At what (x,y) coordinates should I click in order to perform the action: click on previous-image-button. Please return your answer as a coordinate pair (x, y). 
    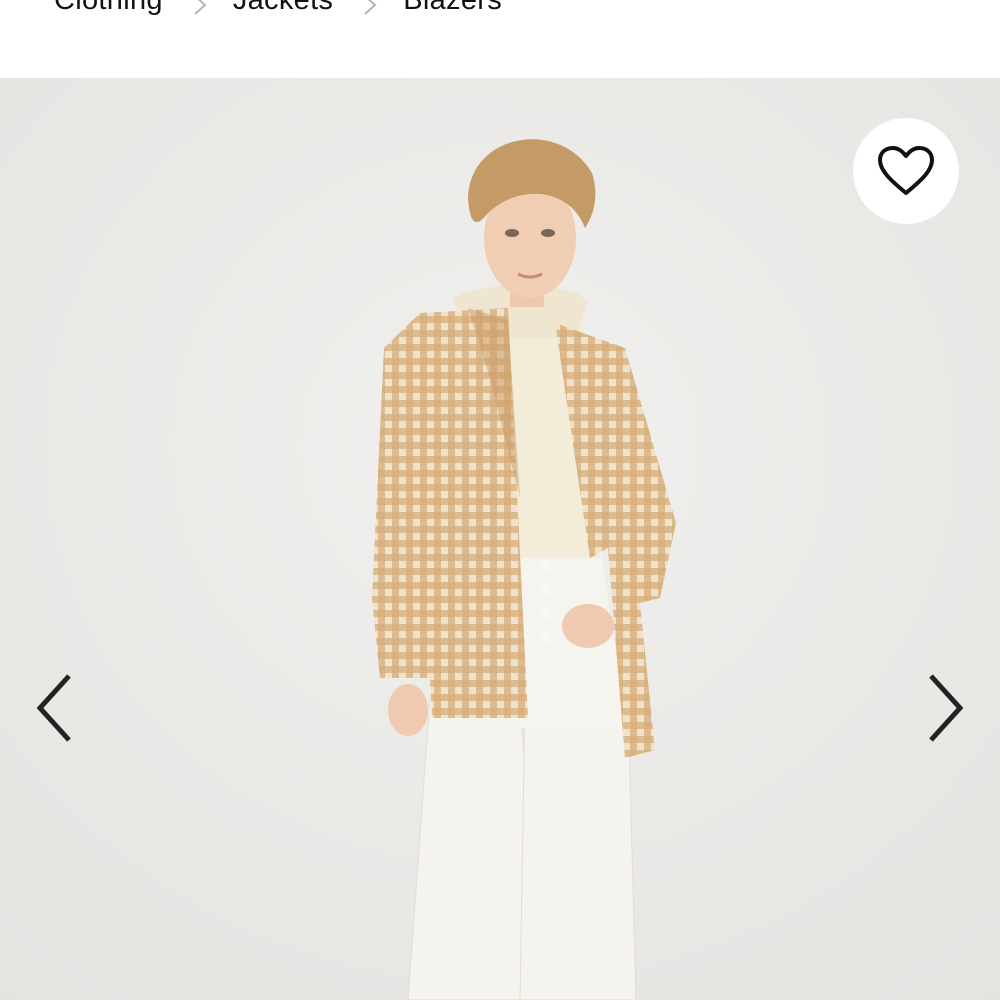
    Looking at the image, I should click on (54, 708).